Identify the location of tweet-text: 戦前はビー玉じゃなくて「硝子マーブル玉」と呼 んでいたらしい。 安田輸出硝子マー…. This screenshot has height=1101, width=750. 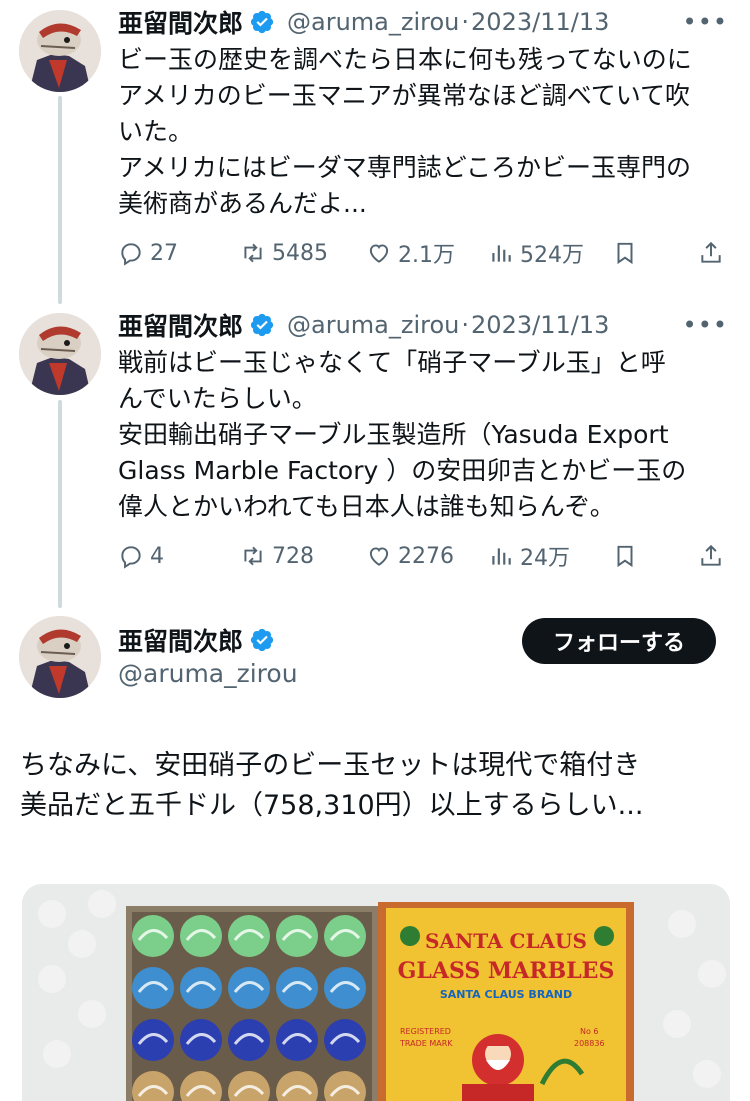
(402, 434).